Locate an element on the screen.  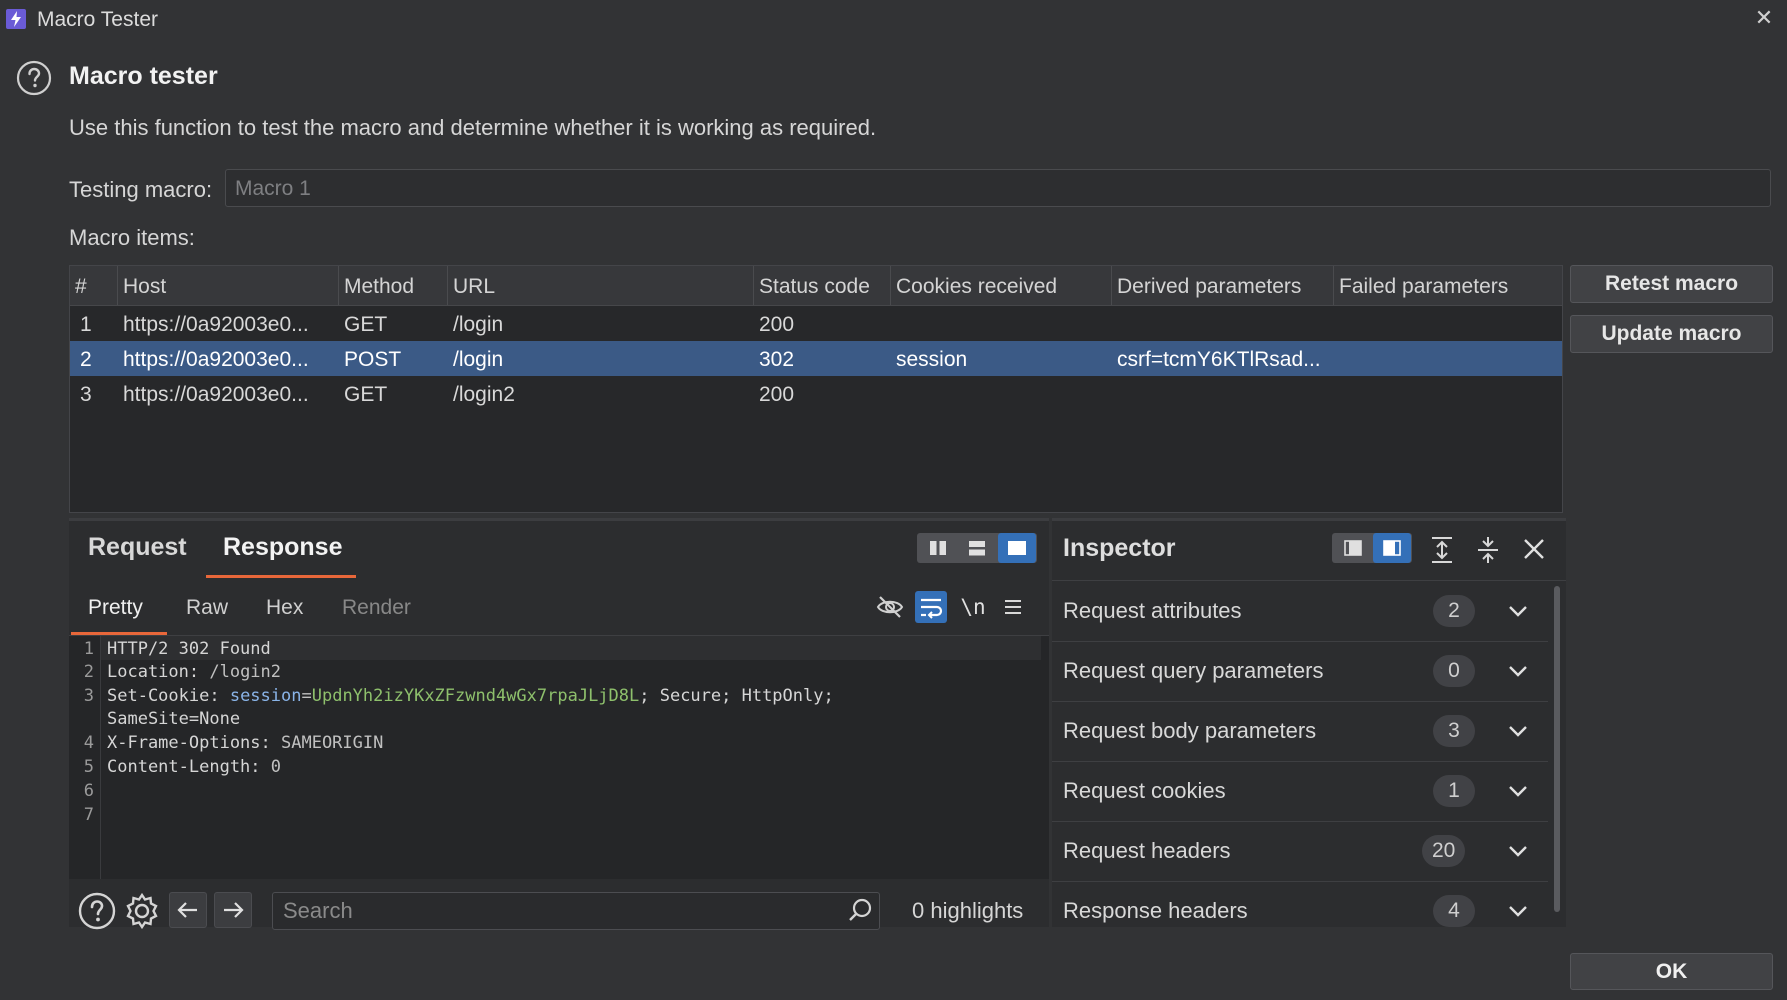
code-line-content-length: Content-Length: 0 is located at coordinates (194, 767).